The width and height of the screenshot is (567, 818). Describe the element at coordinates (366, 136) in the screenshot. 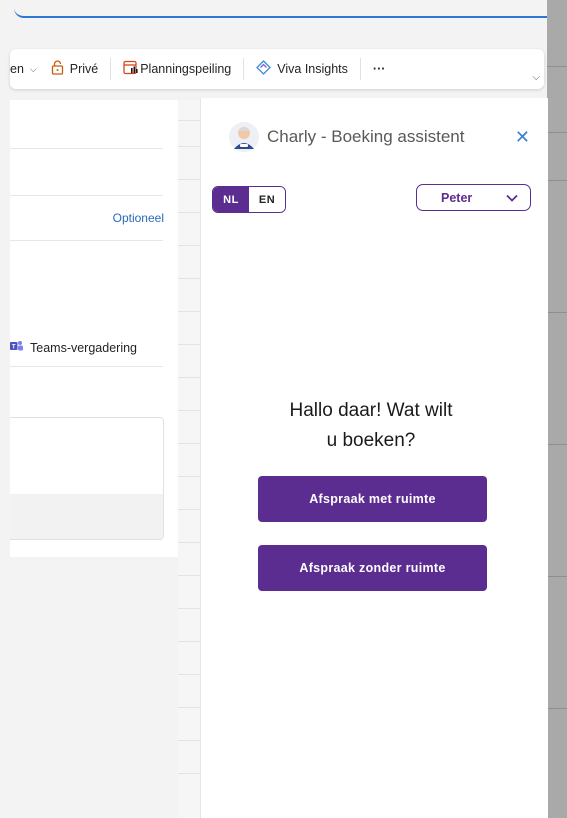

I see `panel-title: Charly - Boeking assistent` at that location.